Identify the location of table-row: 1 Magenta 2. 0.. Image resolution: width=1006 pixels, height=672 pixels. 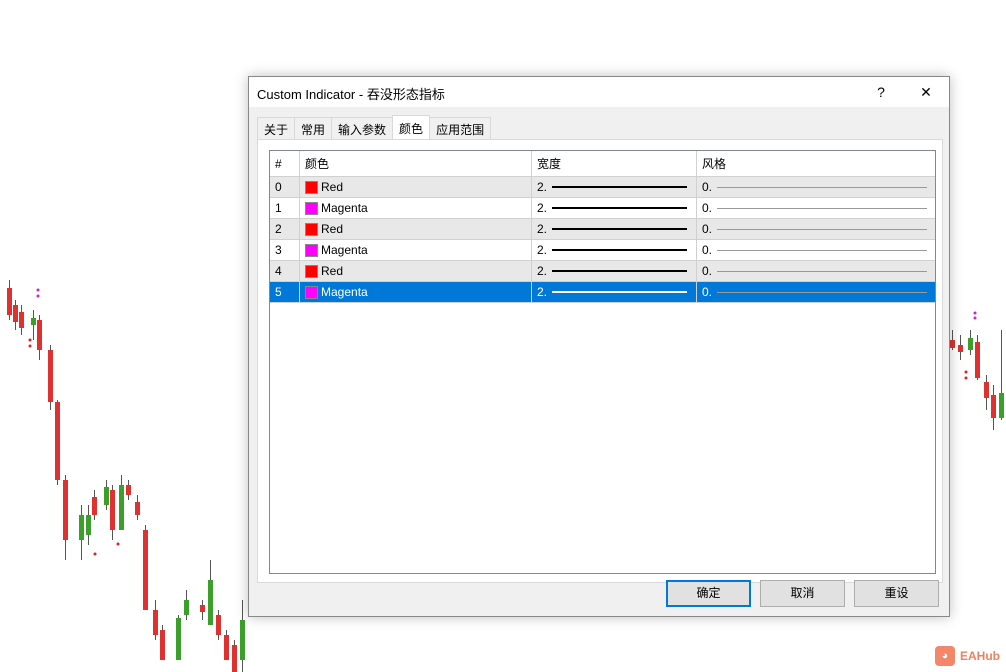
(602, 208).